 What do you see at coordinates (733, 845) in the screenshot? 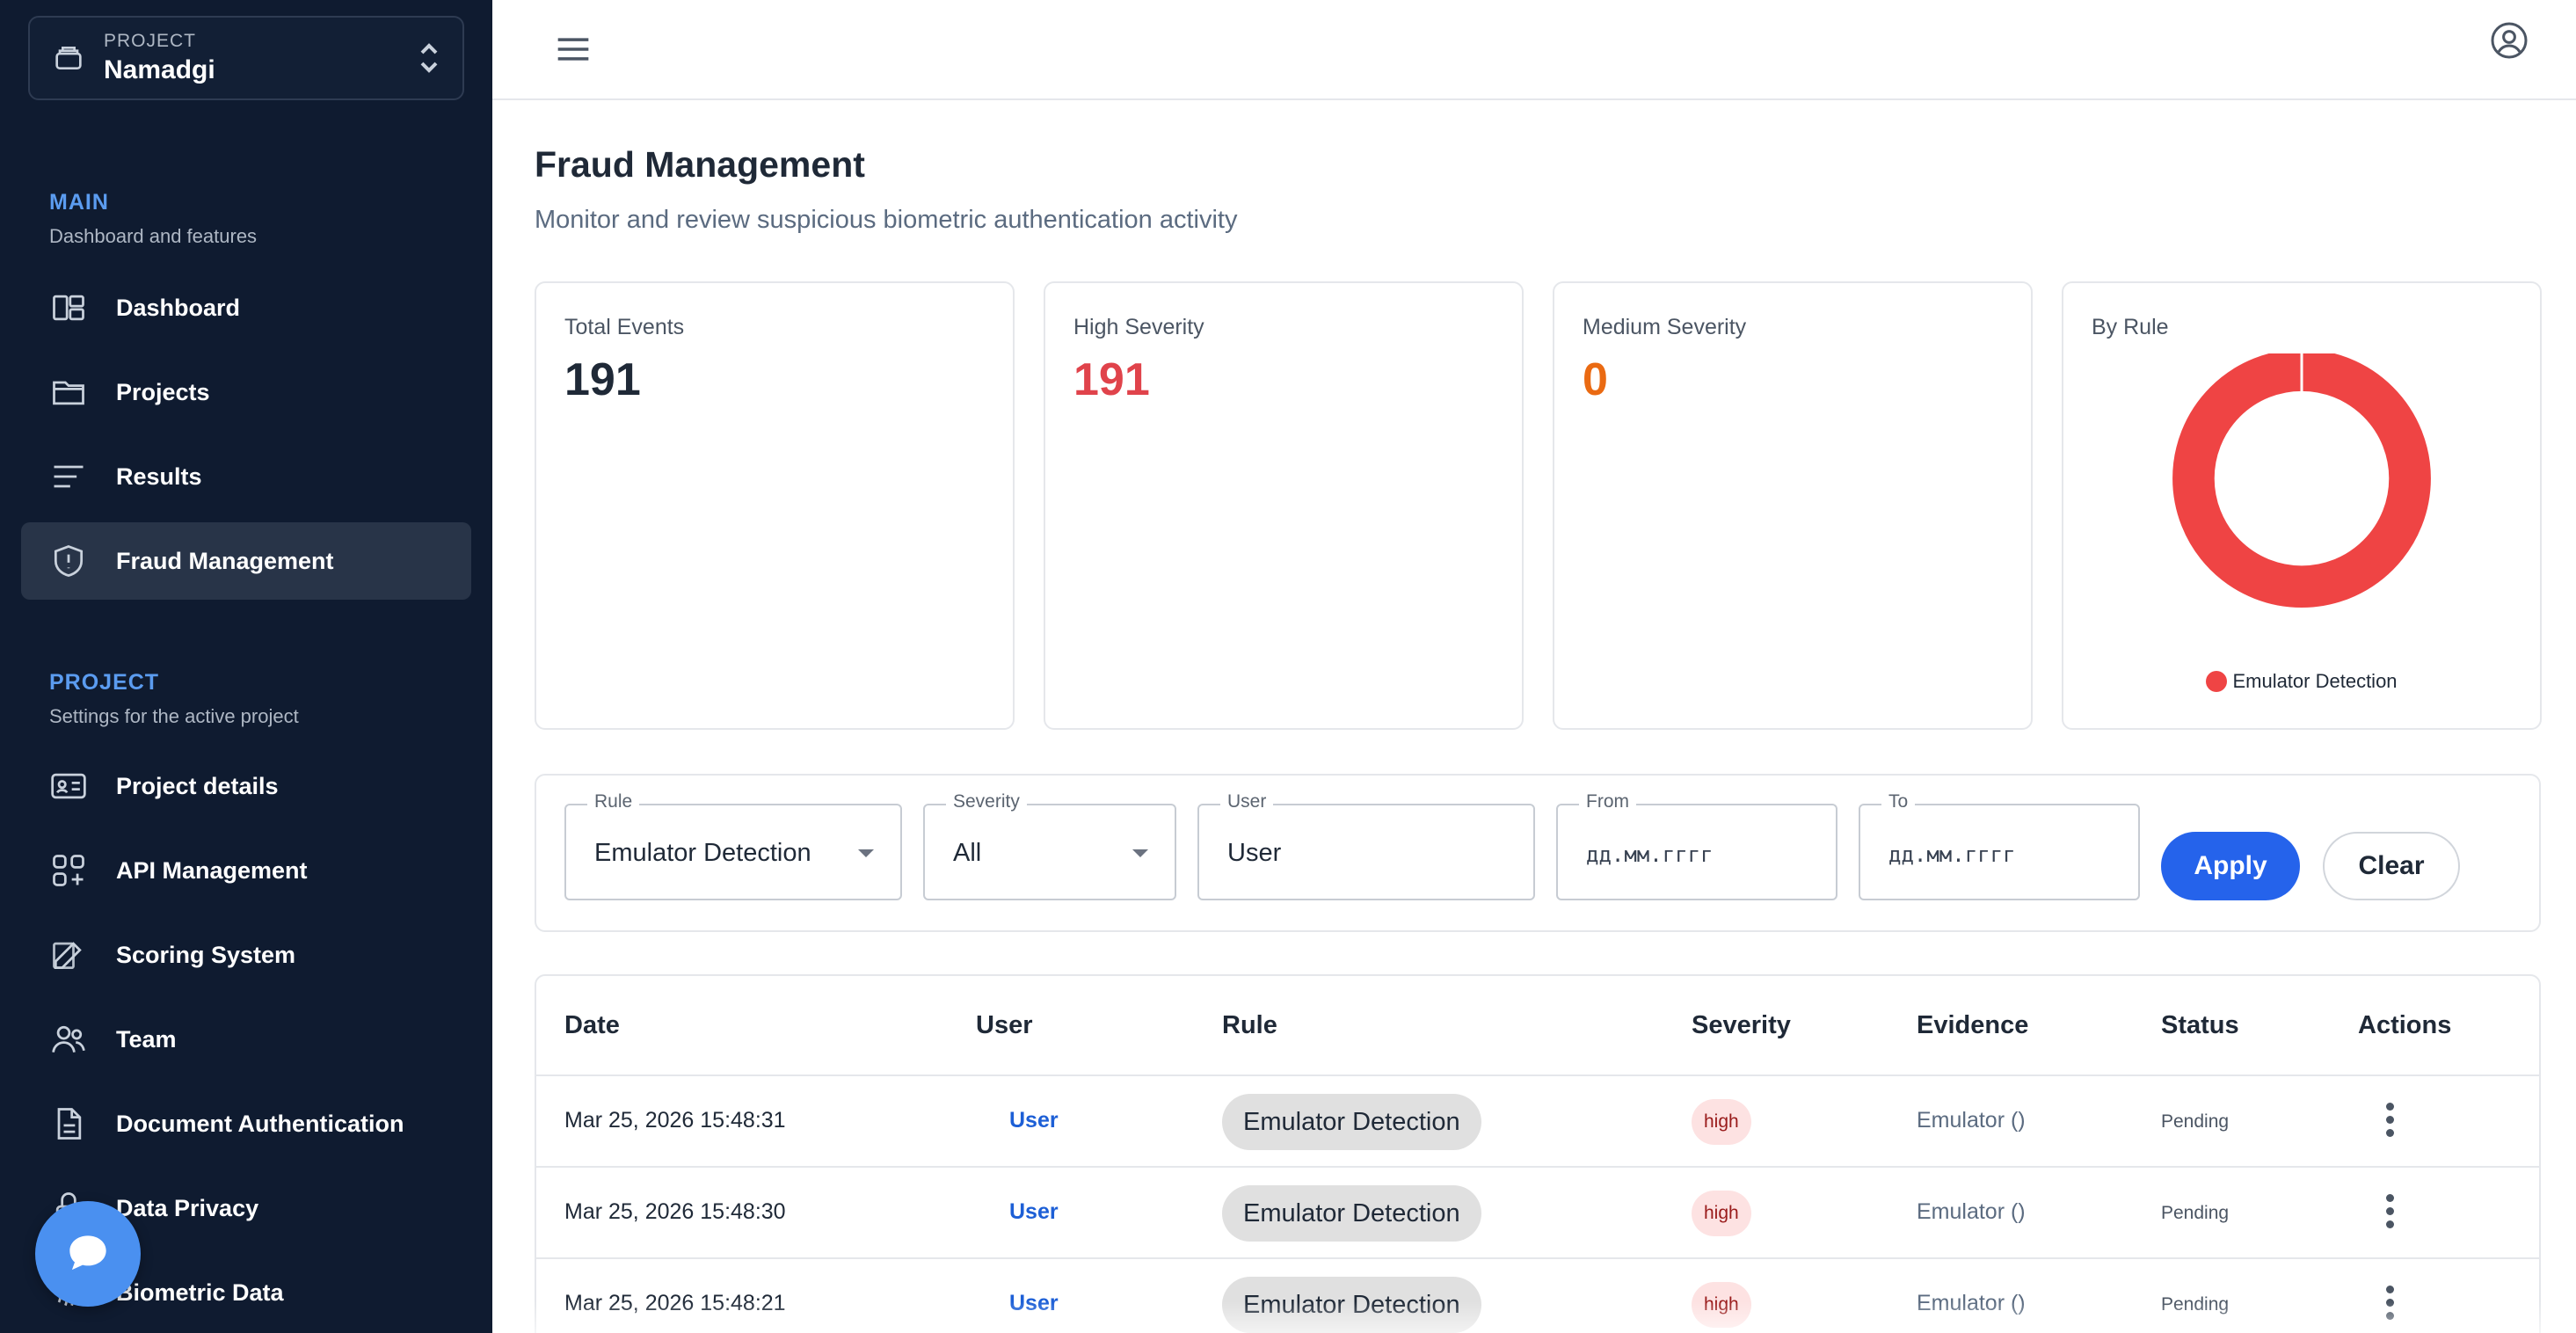
I see `rule-select: Rule Emulator Detection` at bounding box center [733, 845].